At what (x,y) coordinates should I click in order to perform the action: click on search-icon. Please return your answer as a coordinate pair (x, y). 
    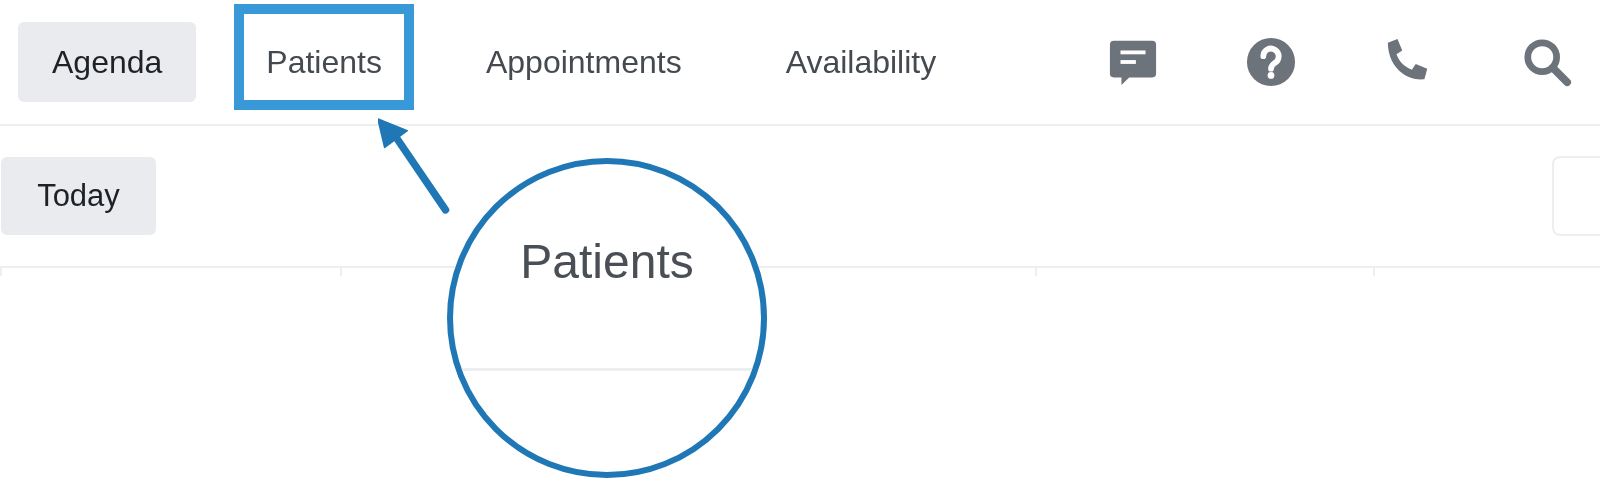
    Looking at the image, I should click on (1547, 62).